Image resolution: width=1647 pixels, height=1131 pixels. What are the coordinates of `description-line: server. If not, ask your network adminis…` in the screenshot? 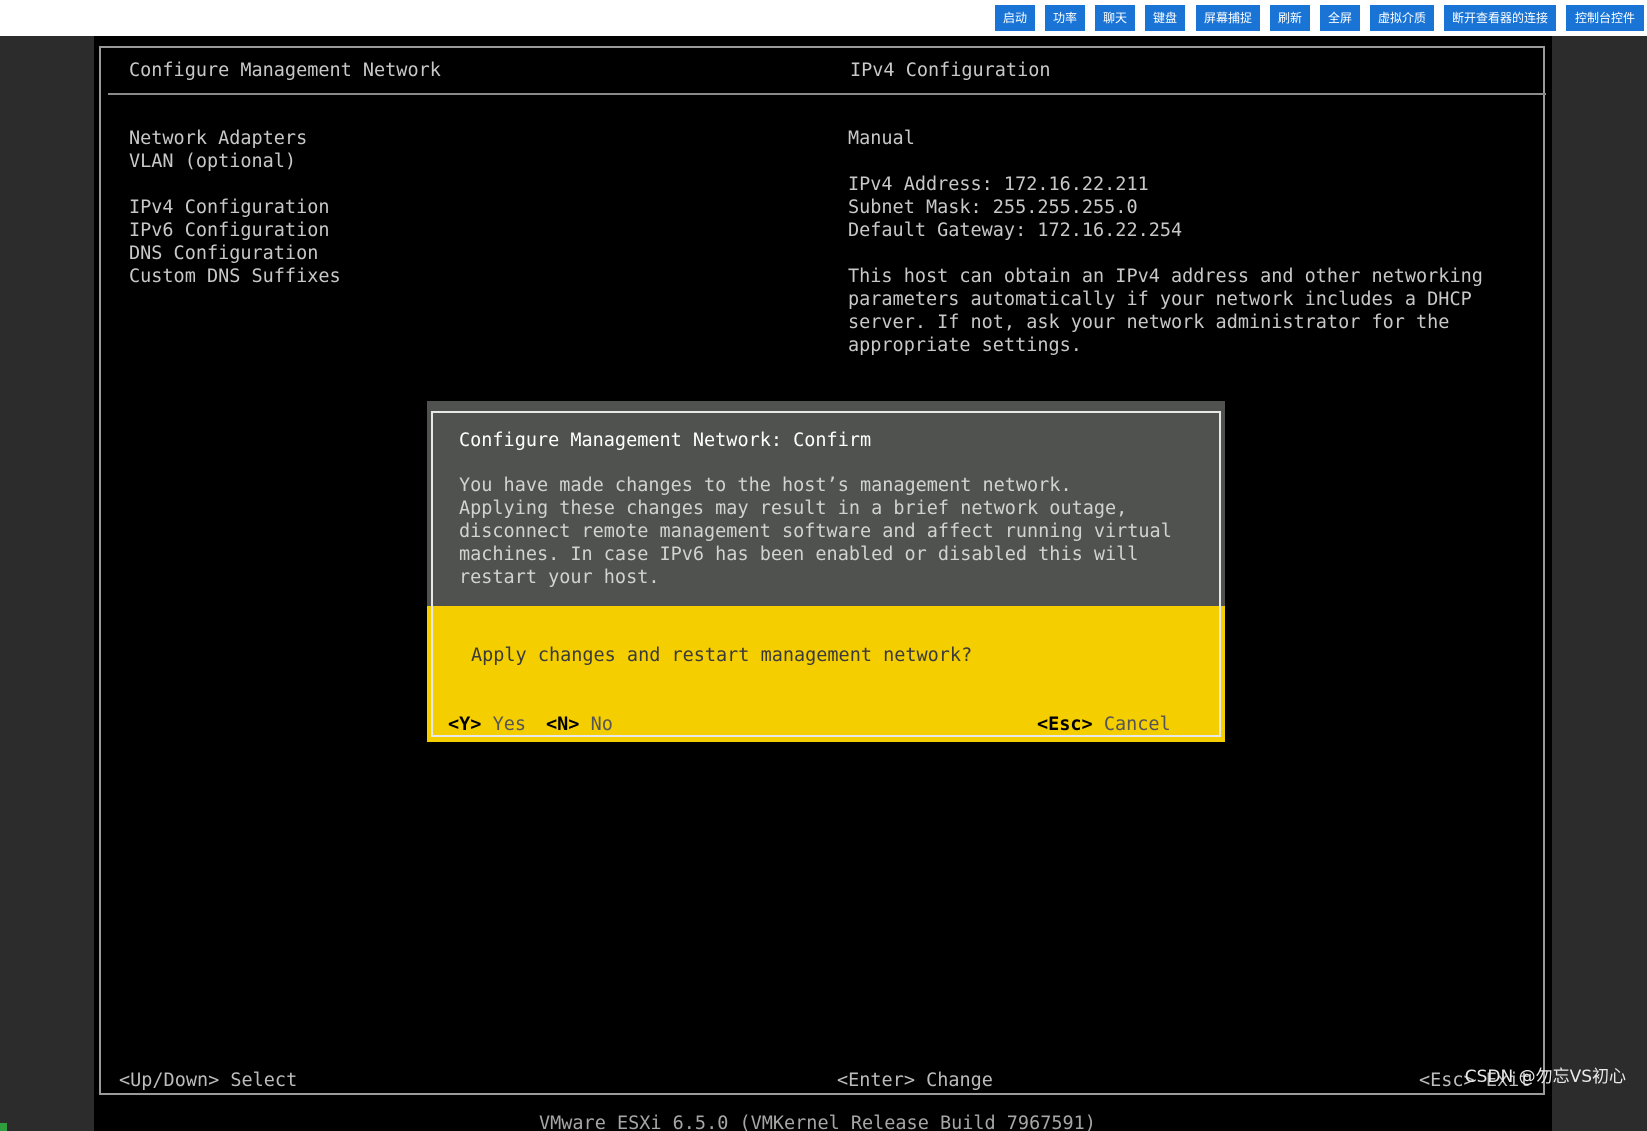 It's located at (1149, 322).